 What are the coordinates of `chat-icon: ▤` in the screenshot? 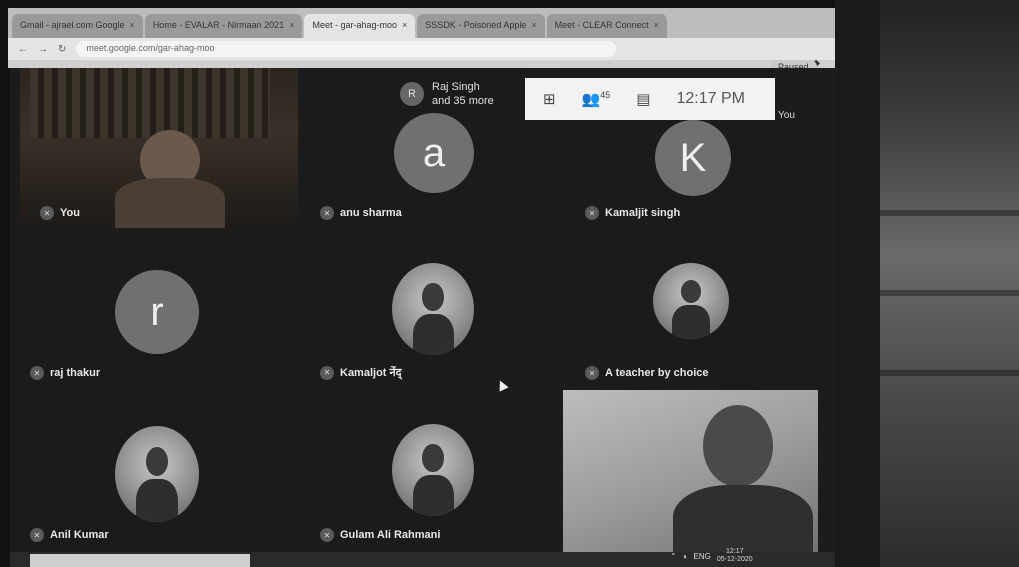 It's located at (643, 99).